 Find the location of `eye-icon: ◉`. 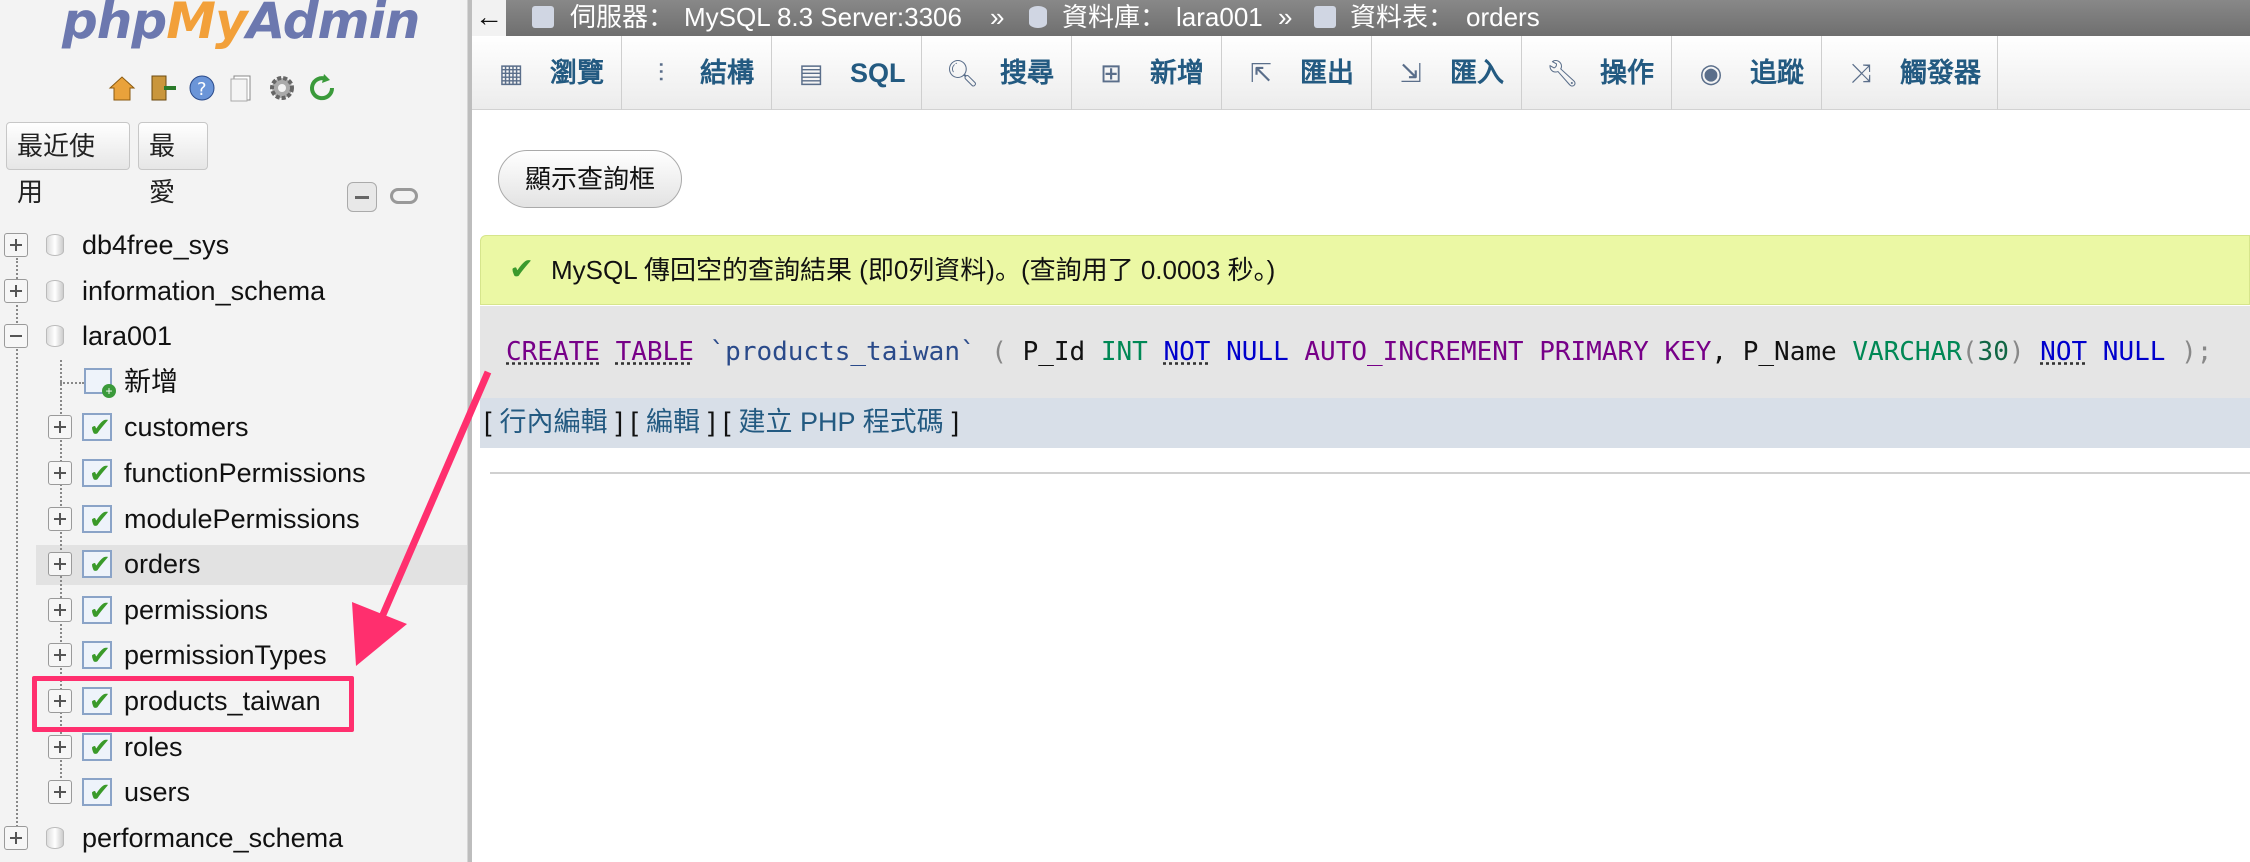

eye-icon: ◉ is located at coordinates (1711, 73).